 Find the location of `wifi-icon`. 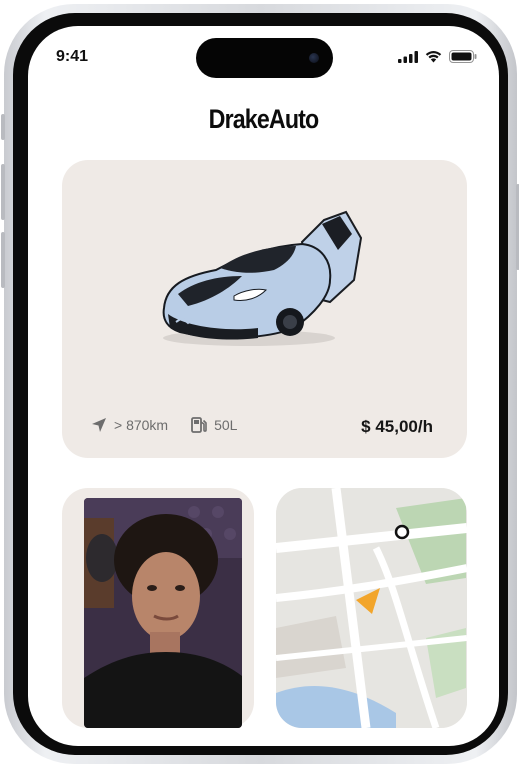

wifi-icon is located at coordinates (433, 57).